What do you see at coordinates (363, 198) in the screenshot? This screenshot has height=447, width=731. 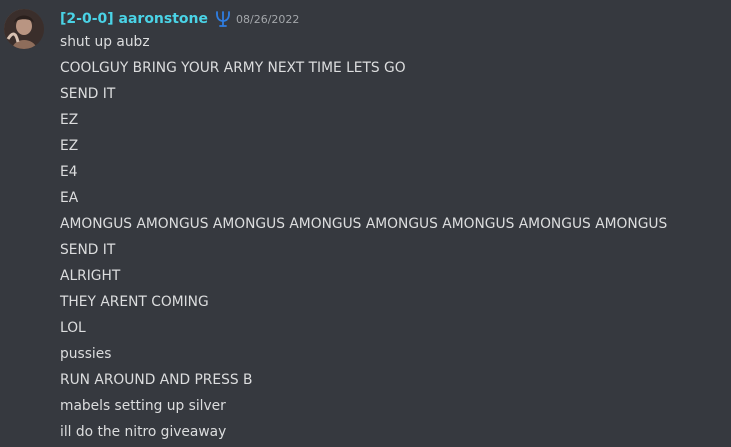 I see `message-line: EA` at bounding box center [363, 198].